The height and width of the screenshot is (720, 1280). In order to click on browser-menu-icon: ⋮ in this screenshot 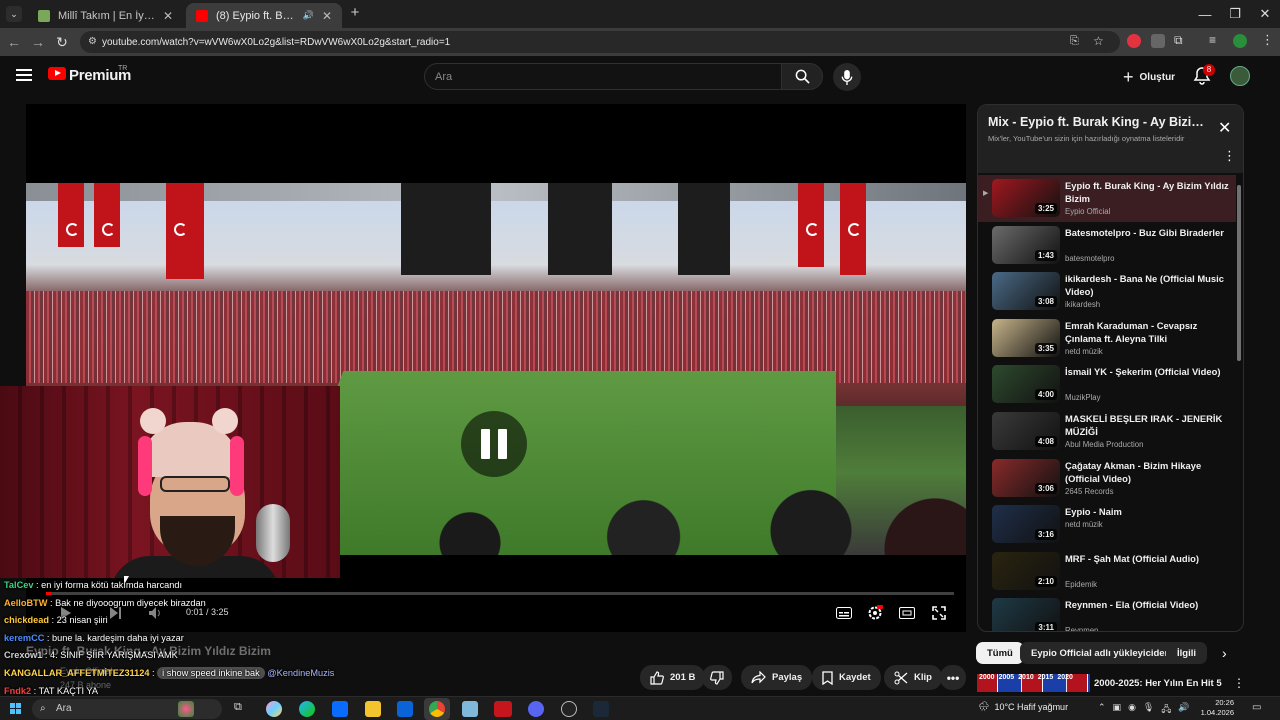, I will do `click(1267, 40)`.